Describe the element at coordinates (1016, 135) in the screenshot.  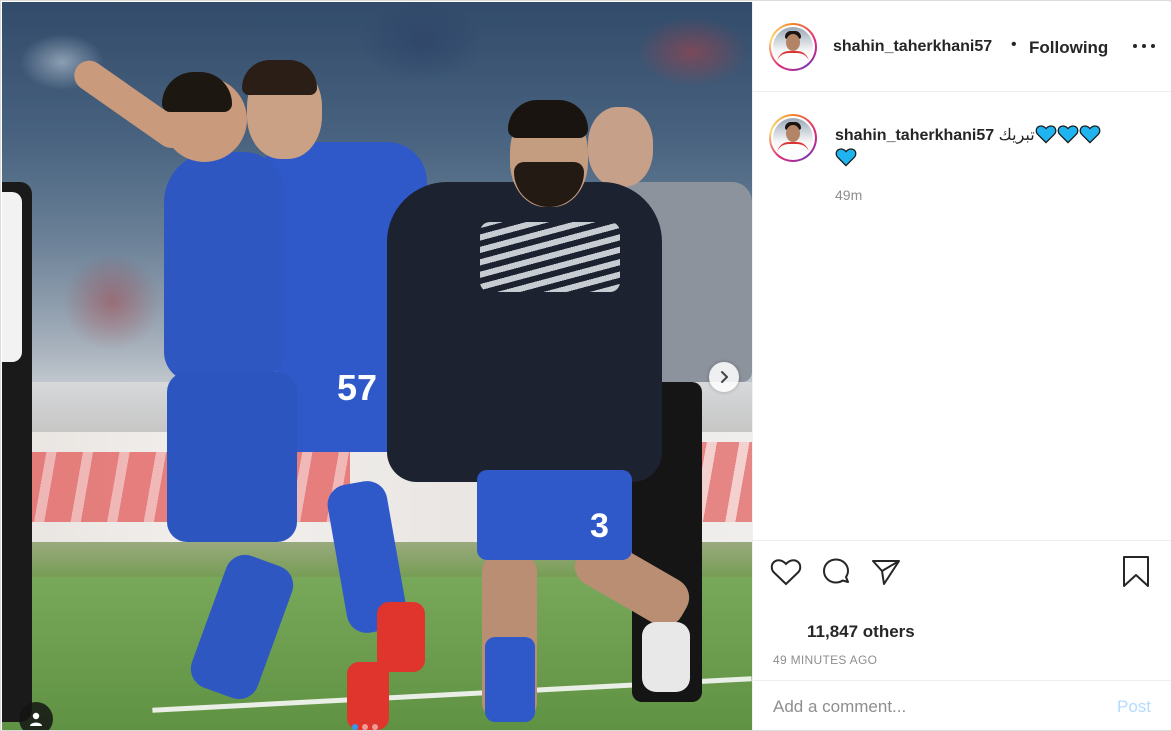
I see `caption-text: تبريك` at that location.